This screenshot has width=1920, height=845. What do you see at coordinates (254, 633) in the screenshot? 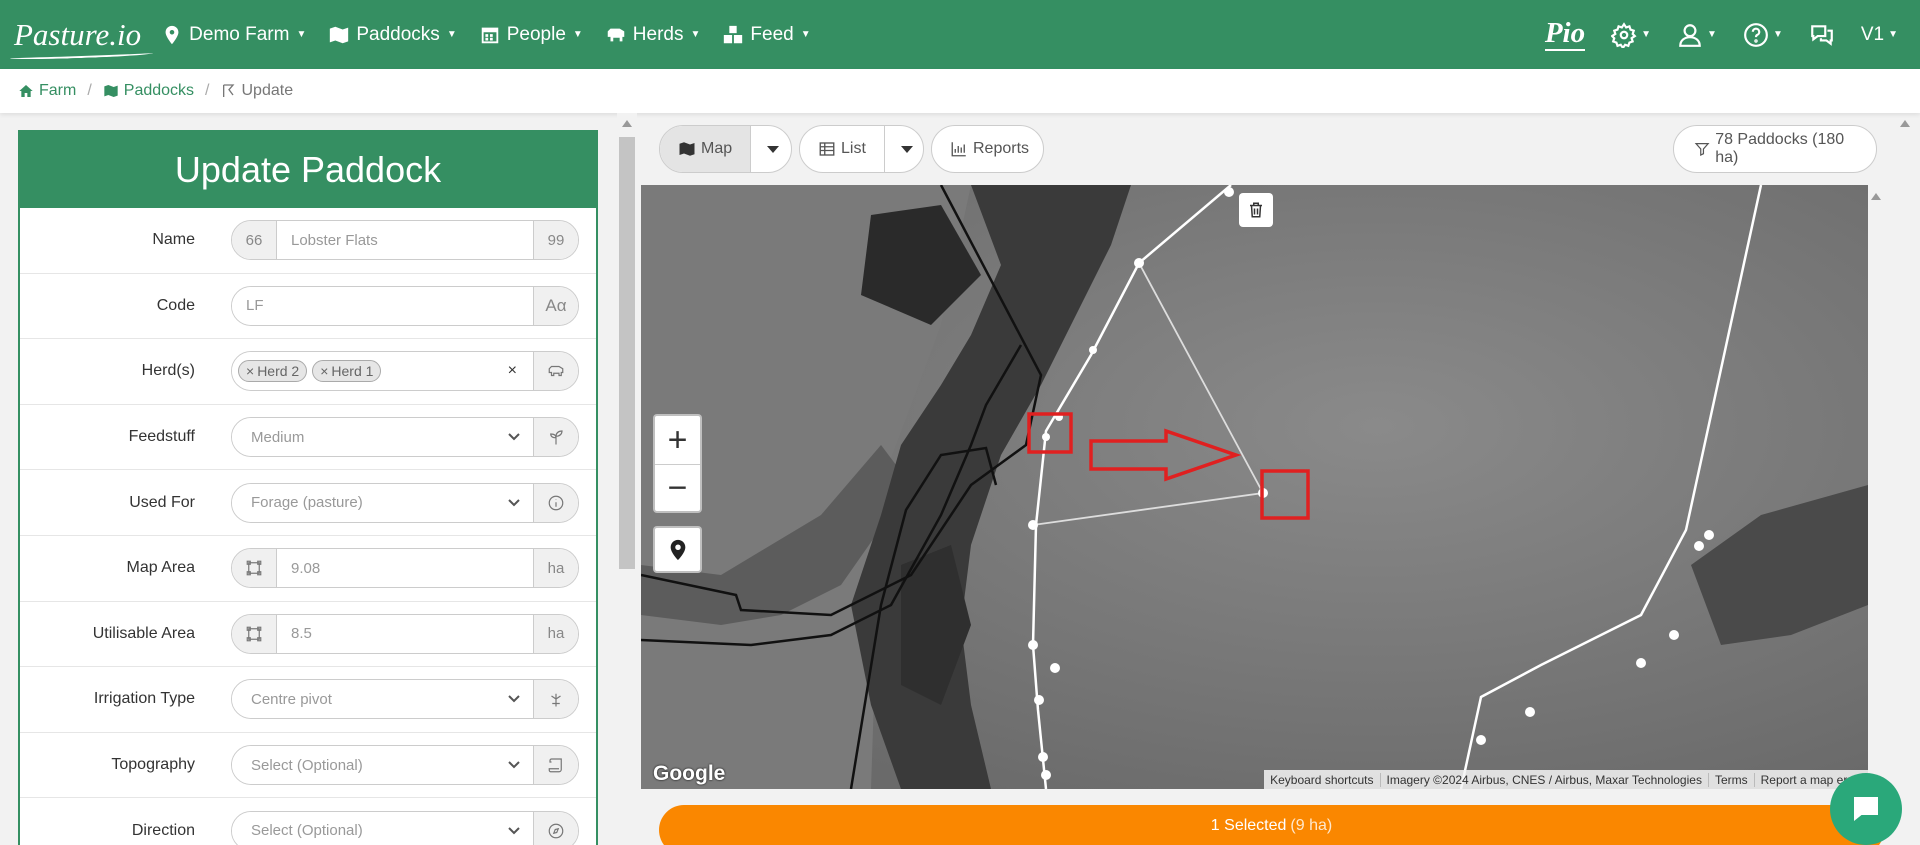
I see `vector-square-icon` at bounding box center [254, 633].